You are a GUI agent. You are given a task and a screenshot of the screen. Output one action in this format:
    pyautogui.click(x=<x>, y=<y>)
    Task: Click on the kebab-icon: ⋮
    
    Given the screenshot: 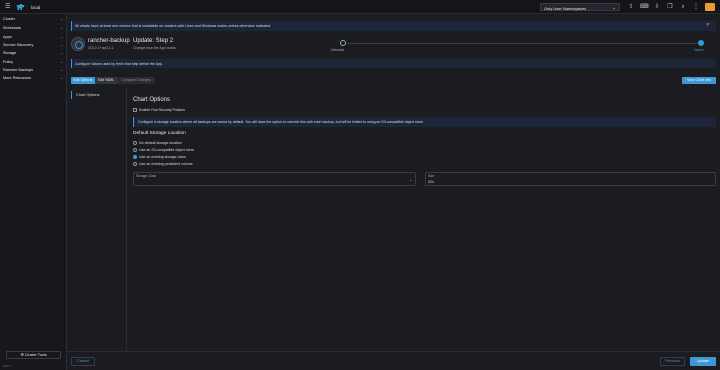 What is the action you would take?
    pyautogui.click(x=696, y=7)
    